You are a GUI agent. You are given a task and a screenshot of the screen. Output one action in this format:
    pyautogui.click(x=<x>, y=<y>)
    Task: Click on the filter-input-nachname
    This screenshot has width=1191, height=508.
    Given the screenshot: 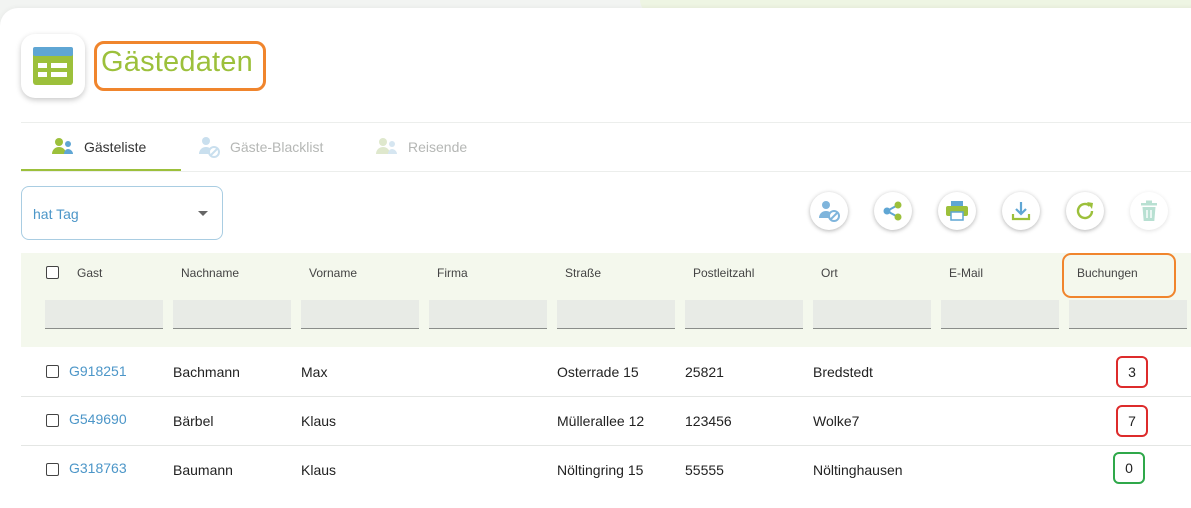 What is the action you would take?
    pyautogui.click(x=232, y=314)
    